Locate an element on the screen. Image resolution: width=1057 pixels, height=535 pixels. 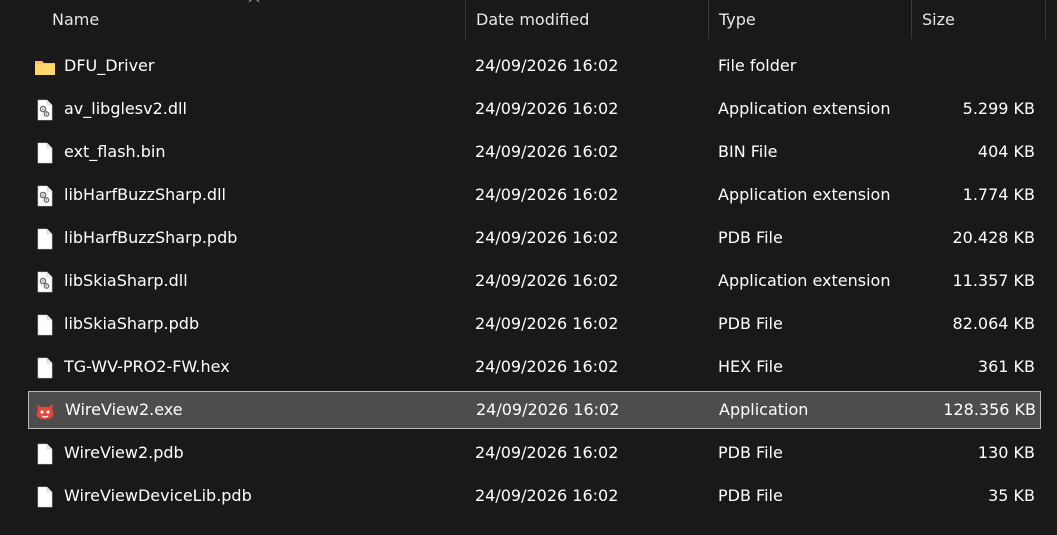
file-name: libSkiaSharp.pdb is located at coordinates (132, 323).